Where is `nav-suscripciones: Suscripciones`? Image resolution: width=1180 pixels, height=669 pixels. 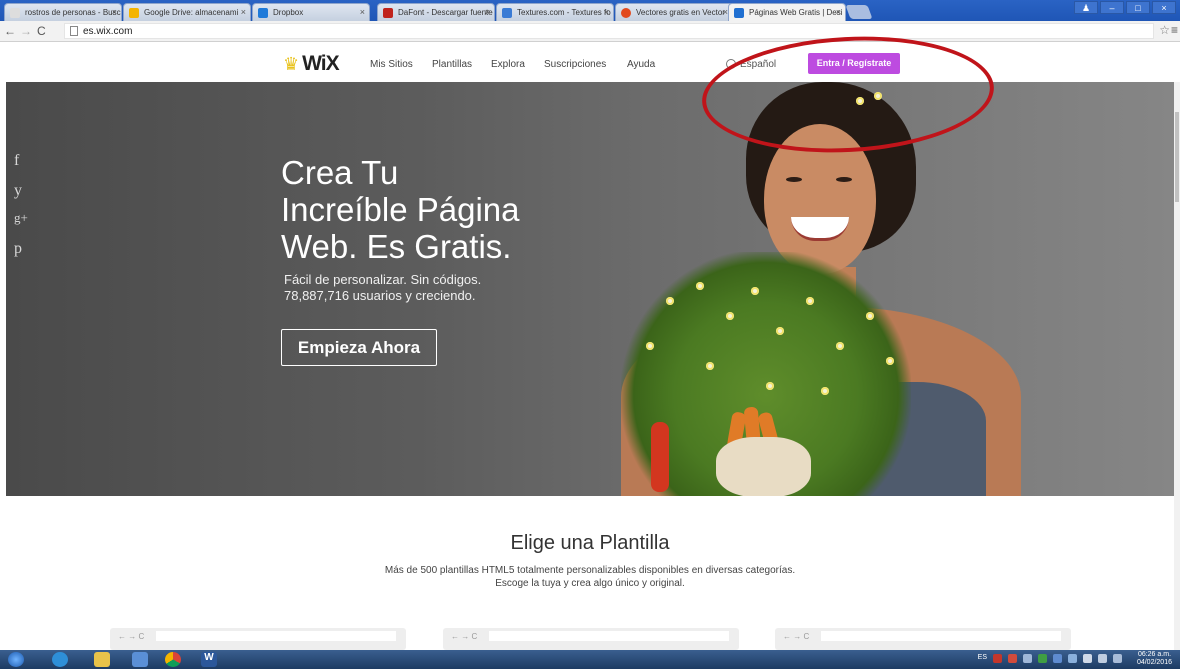 nav-suscripciones: Suscripciones is located at coordinates (575, 64).